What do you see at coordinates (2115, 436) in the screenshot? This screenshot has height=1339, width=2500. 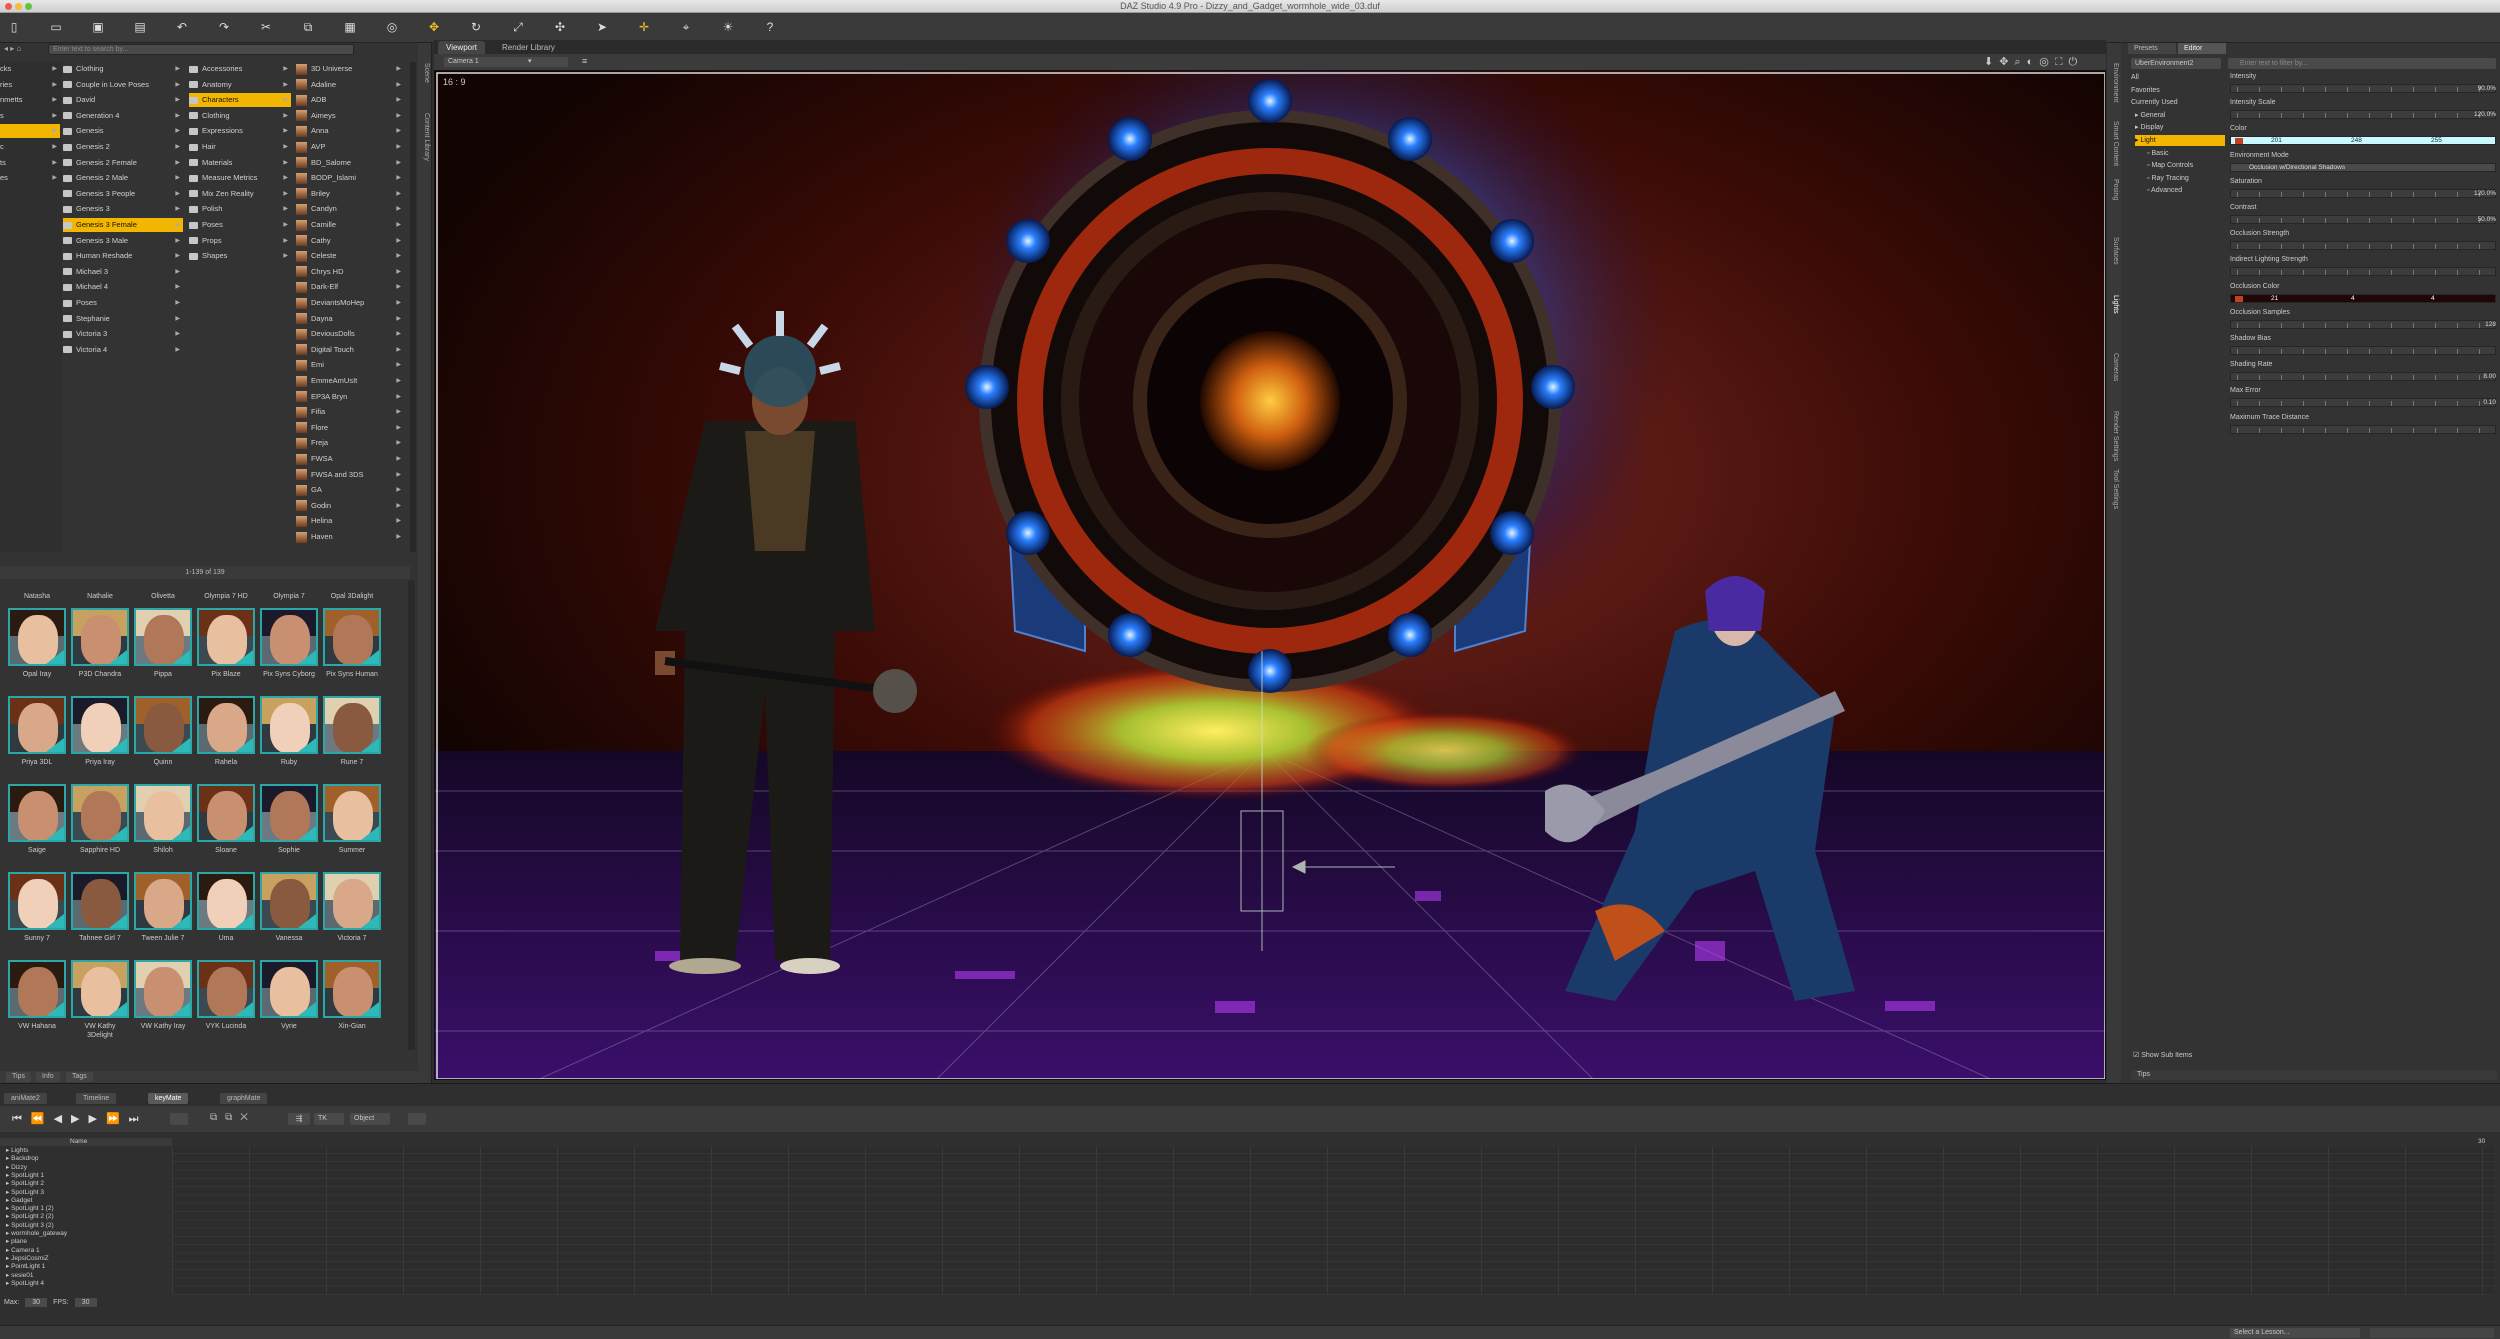 I see `tab-render-settings: Render Settings` at bounding box center [2115, 436].